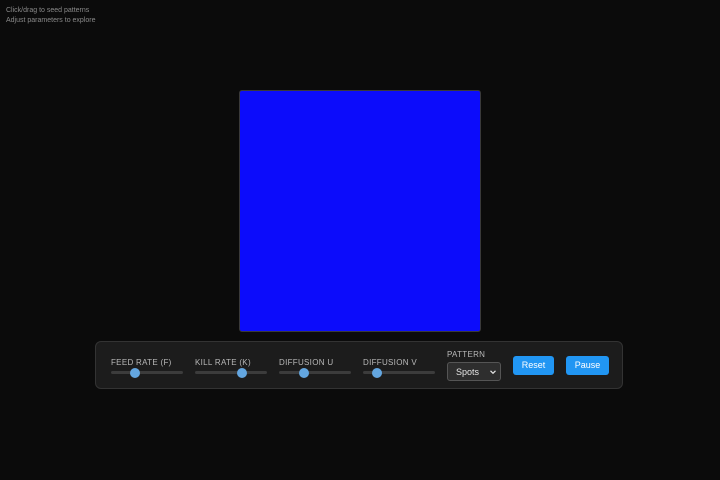  I want to click on instruction-seed: Click/drag to seed patterns, so click(48, 10).